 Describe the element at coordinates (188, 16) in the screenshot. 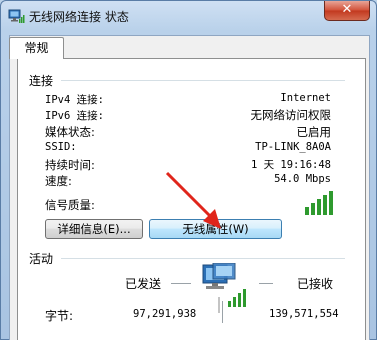

I see `title-bar: 无线网络连接 状态 ✕` at that location.